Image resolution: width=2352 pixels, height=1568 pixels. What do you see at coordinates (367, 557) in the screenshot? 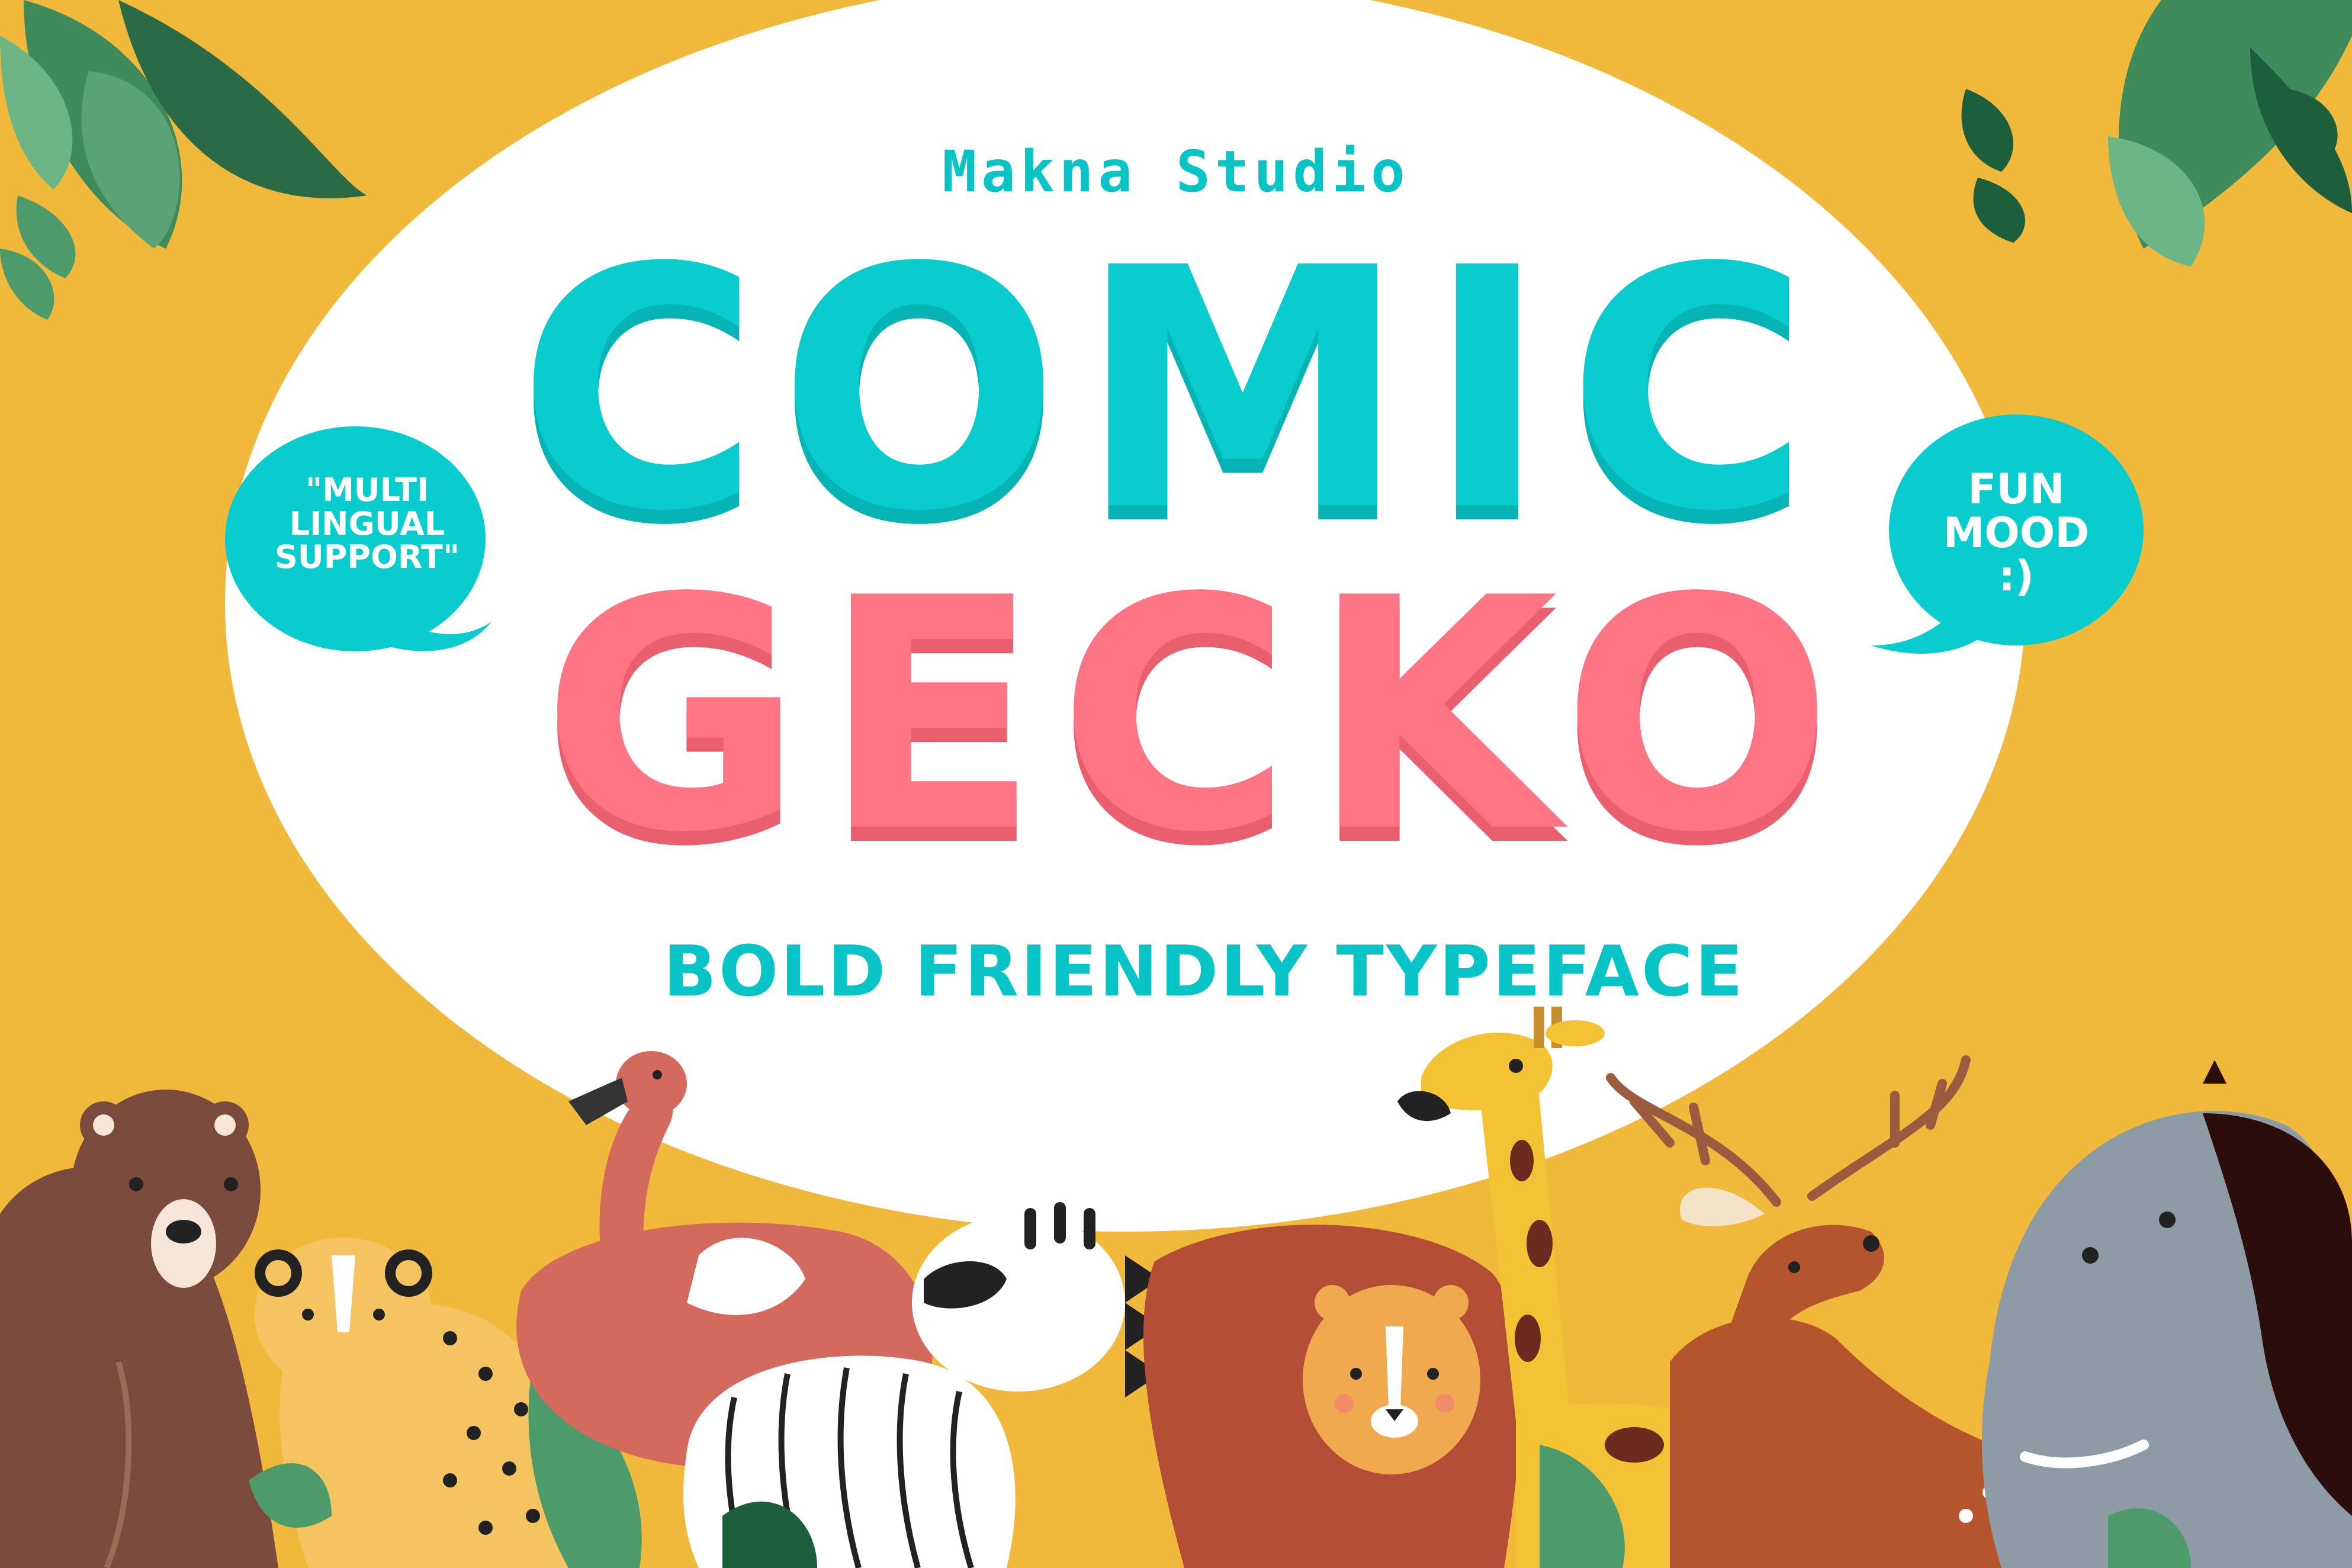
I see `bubble-left-line: SUPPORT"` at bounding box center [367, 557].